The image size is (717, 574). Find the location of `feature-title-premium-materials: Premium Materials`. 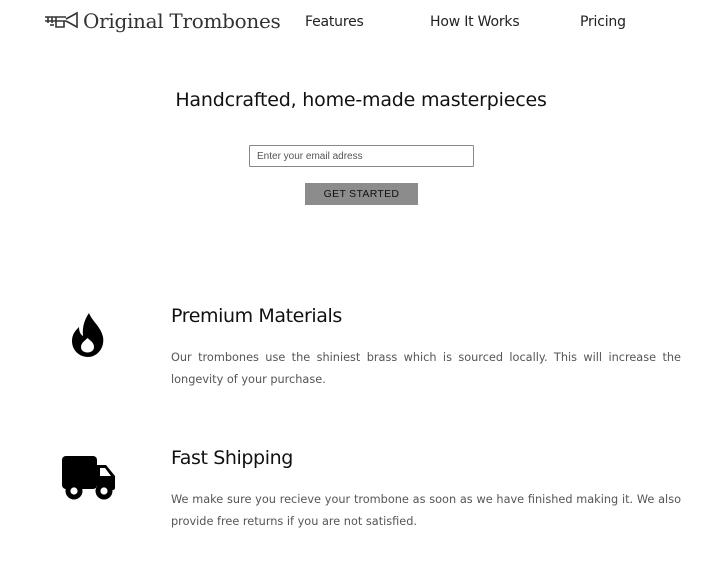

feature-title-premium-materials: Premium Materials is located at coordinates (256, 316).